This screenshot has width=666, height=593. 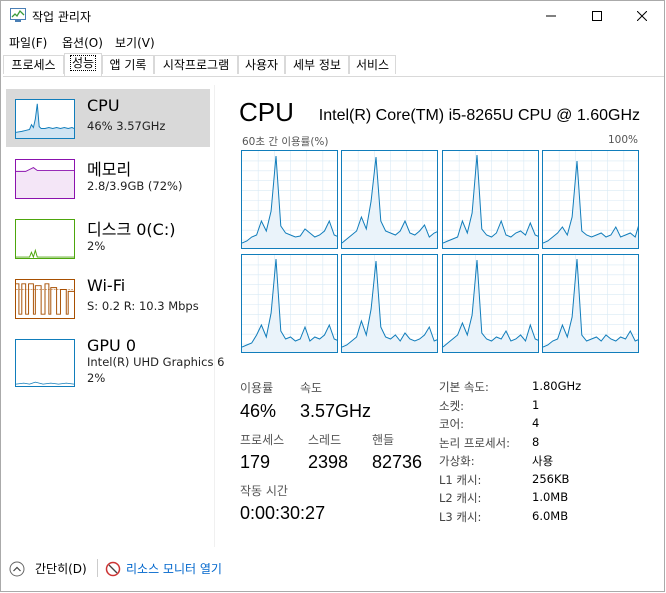 What do you see at coordinates (550, 515) in the screenshot?
I see `spec-value: 6.0MB` at bounding box center [550, 515].